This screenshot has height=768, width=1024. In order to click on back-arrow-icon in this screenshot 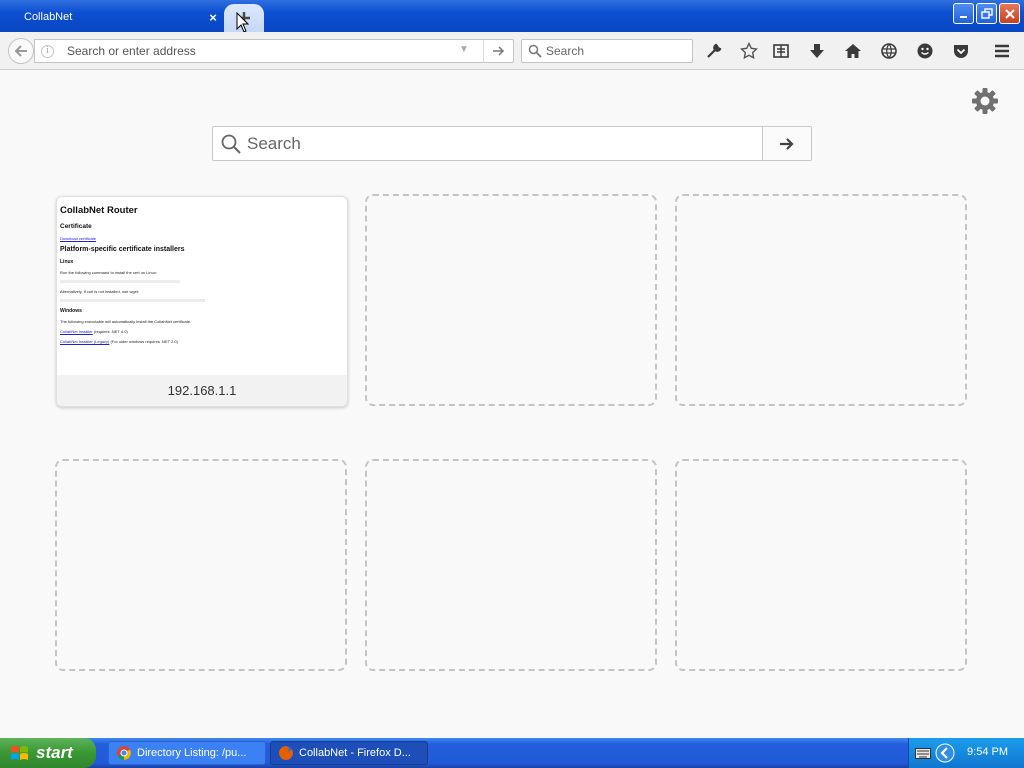, I will do `click(20, 51)`.